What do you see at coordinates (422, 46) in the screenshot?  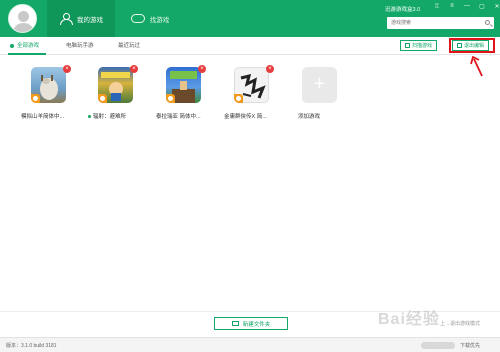 I see `scan-games-label: 扫描游戏` at bounding box center [422, 46].